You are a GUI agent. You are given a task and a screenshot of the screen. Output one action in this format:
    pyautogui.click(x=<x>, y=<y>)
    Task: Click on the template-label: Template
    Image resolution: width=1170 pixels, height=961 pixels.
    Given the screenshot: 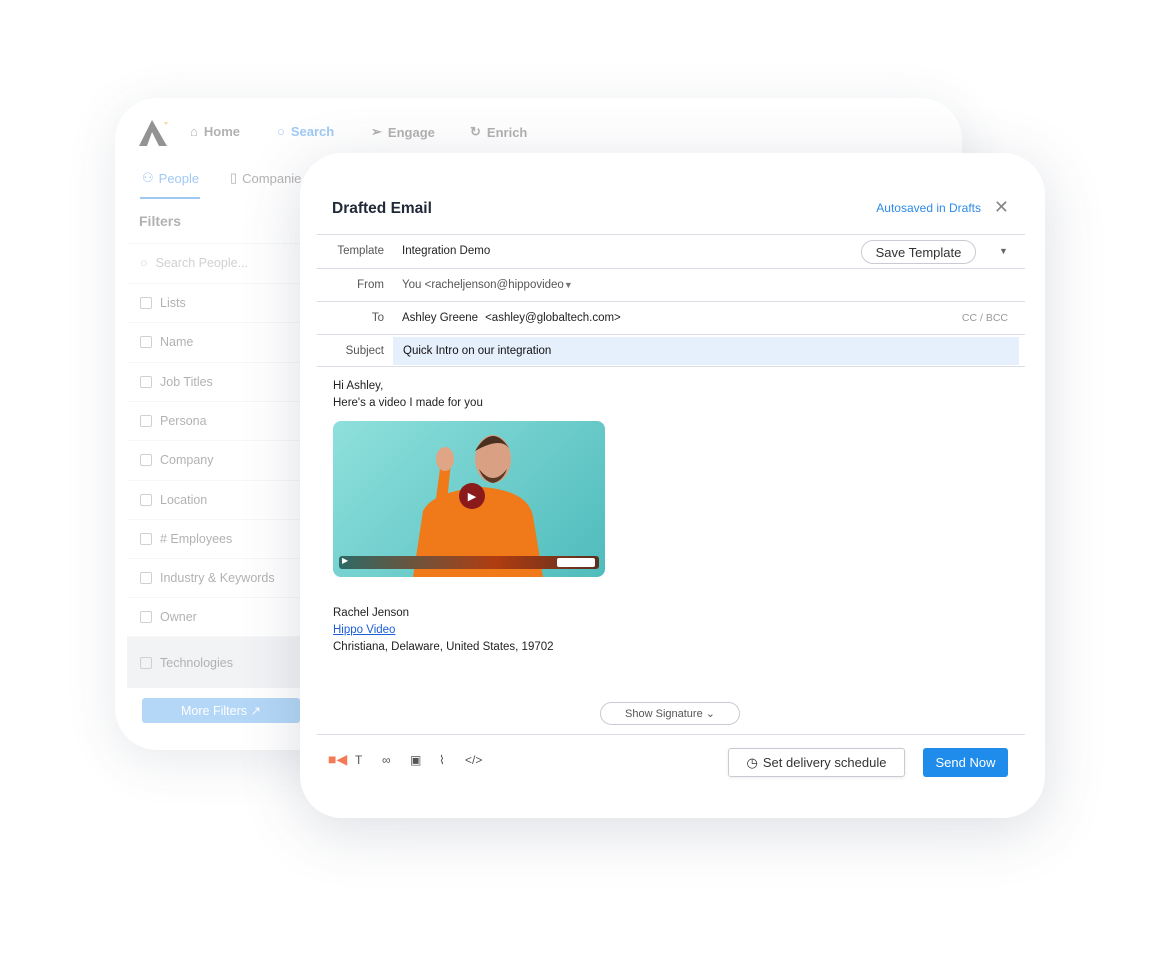 What is the action you would take?
    pyautogui.click(x=360, y=251)
    